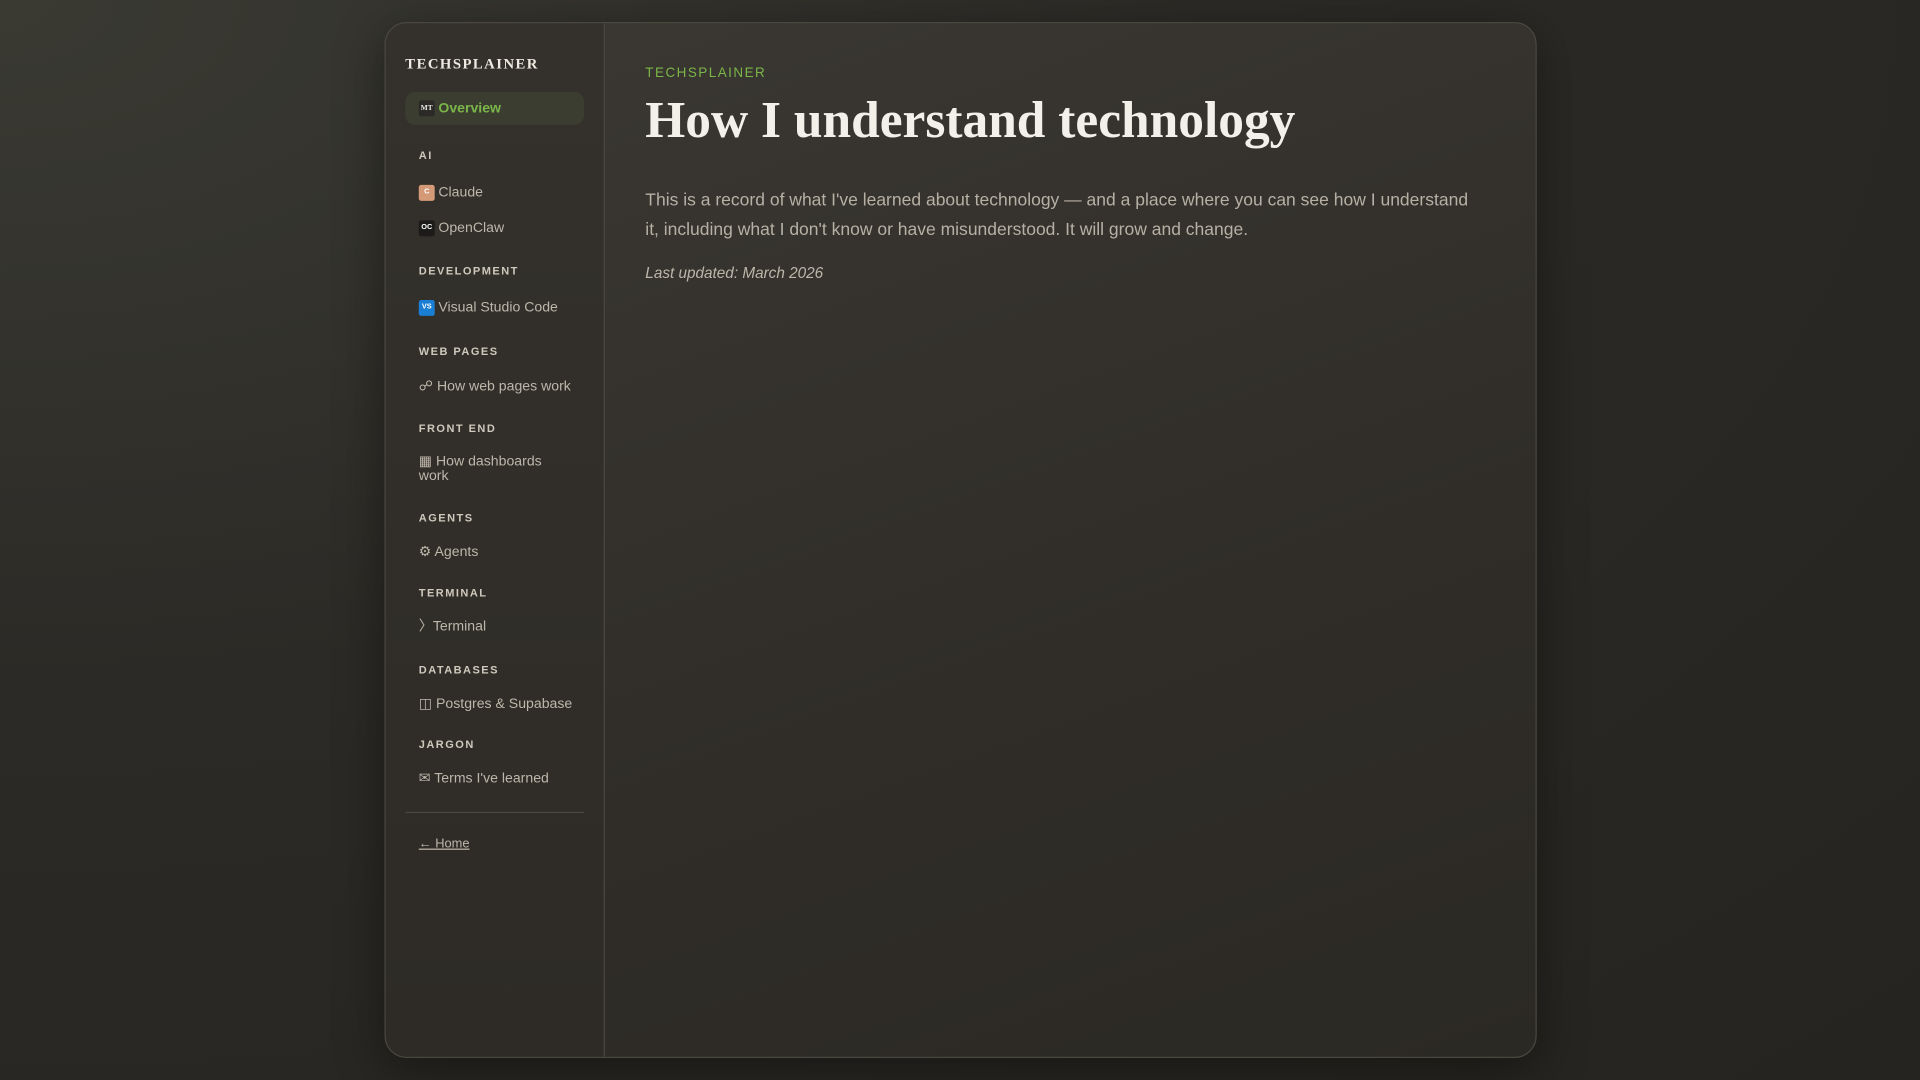 The width and height of the screenshot is (1920, 1080). I want to click on openclaw-icon: OC, so click(426, 228).